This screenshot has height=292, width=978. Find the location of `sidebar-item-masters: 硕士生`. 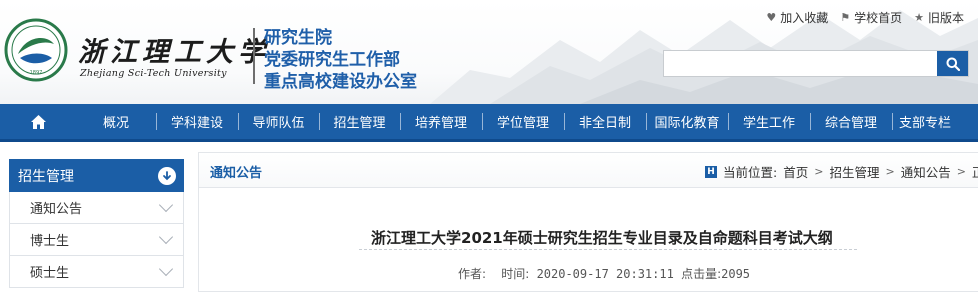

sidebar-item-masters: 硕士生 is located at coordinates (96, 272).